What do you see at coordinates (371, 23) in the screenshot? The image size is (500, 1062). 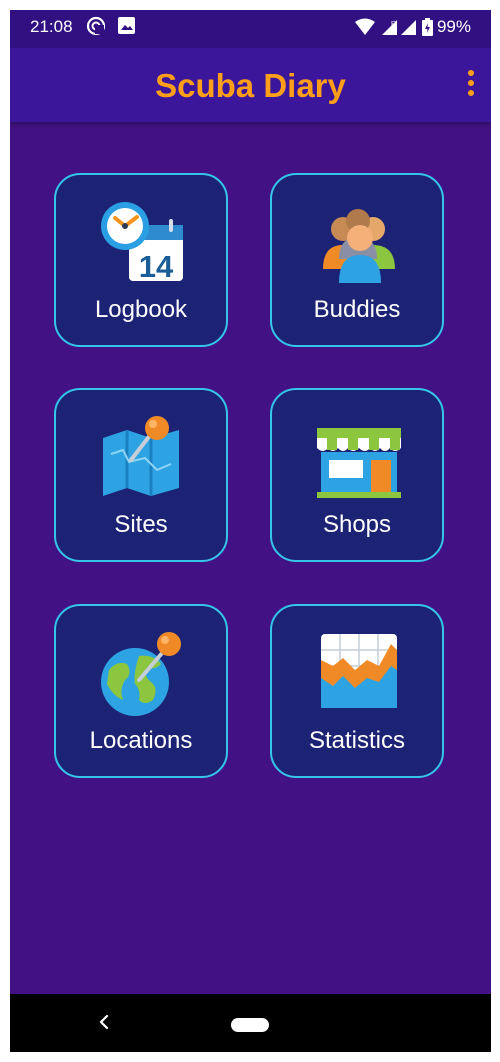 I see `svg-text: x` at bounding box center [371, 23].